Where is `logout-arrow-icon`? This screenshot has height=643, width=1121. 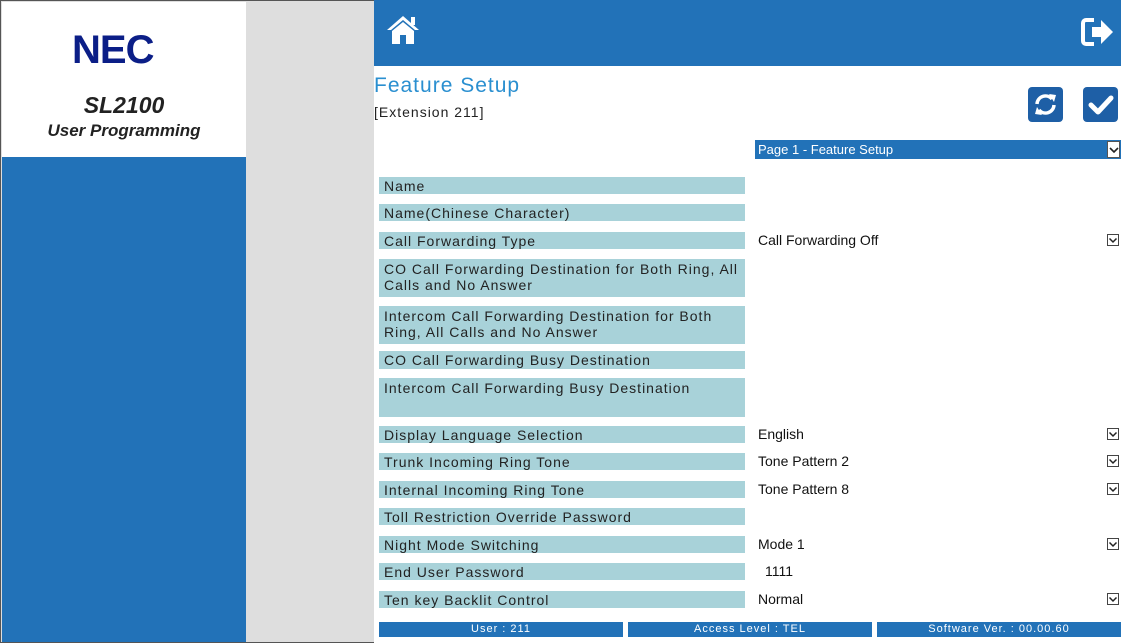 logout-arrow-icon is located at coordinates (1098, 32).